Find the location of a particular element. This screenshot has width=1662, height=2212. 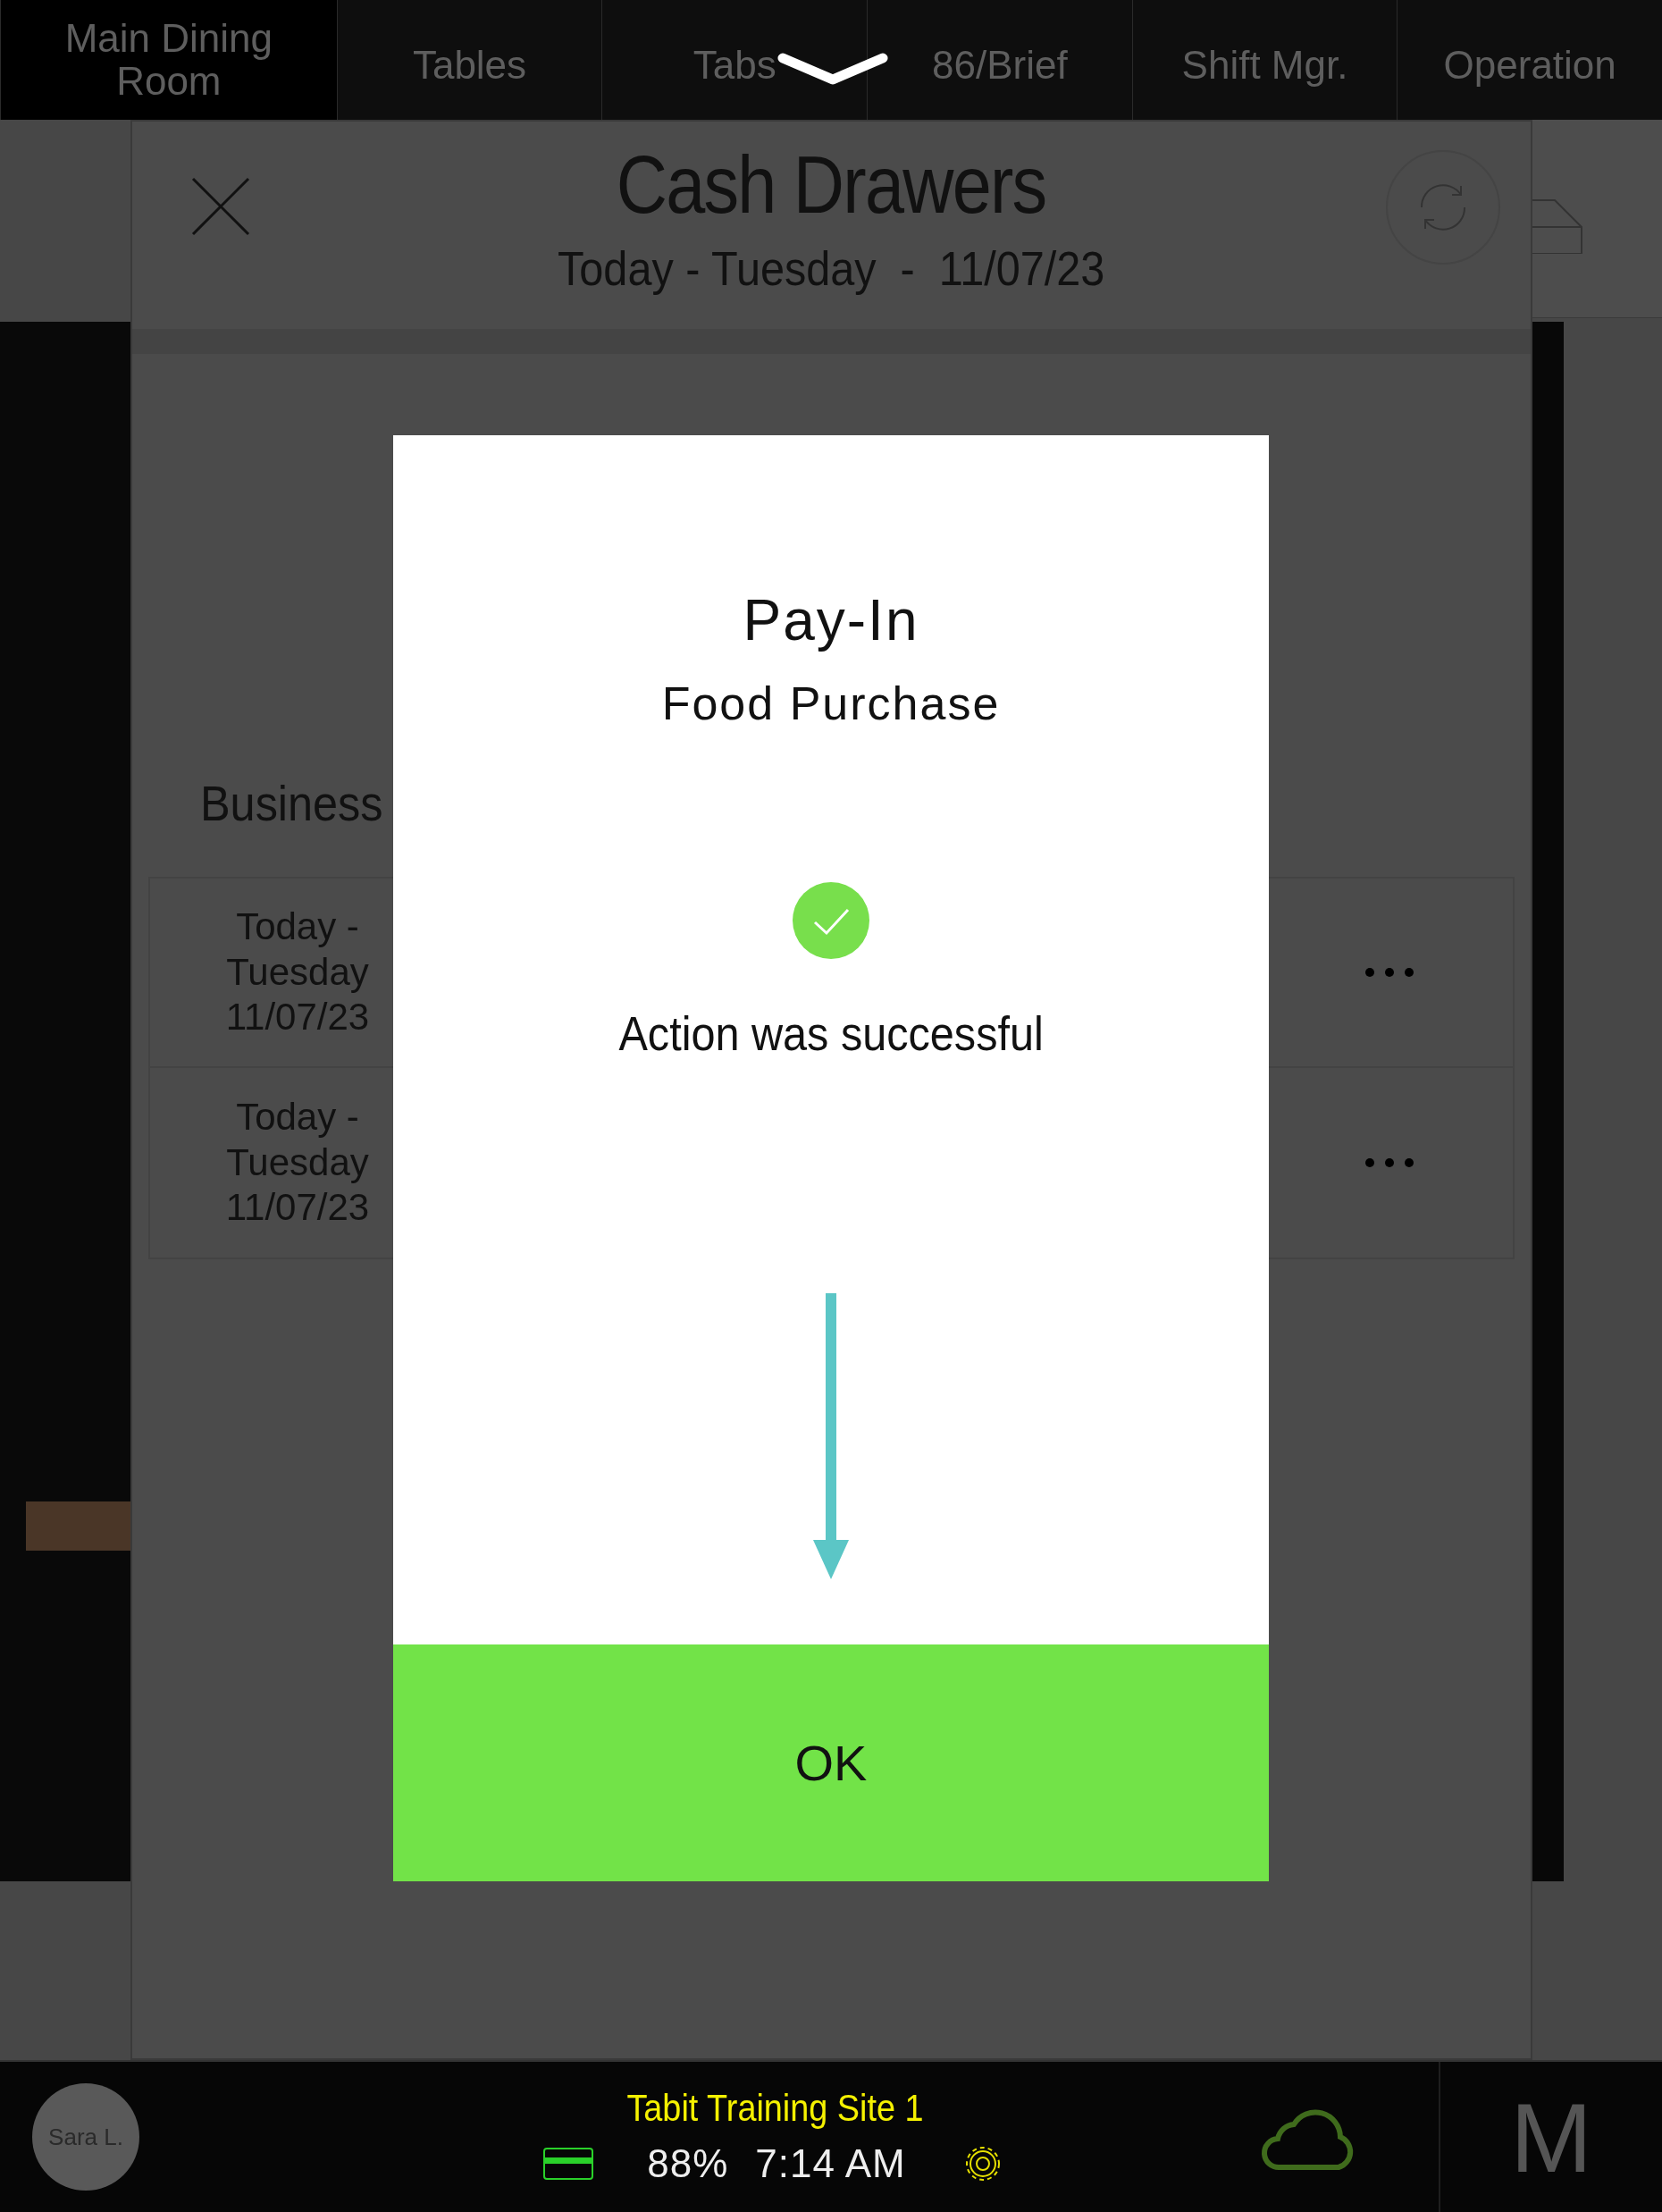

panel-date: Today - Tuesday - 11/07/23 is located at coordinates (831, 268).